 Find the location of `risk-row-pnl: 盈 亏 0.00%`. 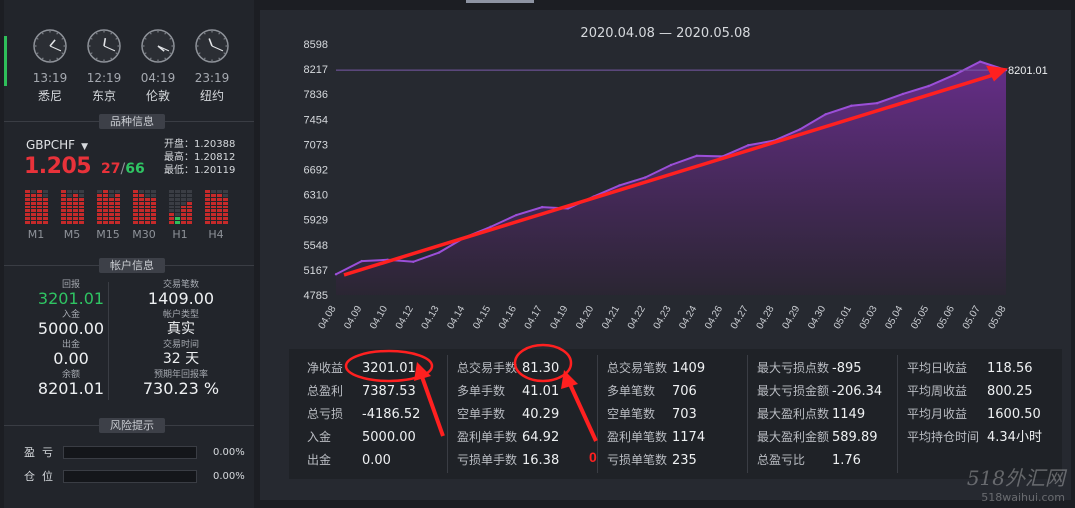

risk-row-pnl: 盈 亏 0.00% is located at coordinates (134, 452).